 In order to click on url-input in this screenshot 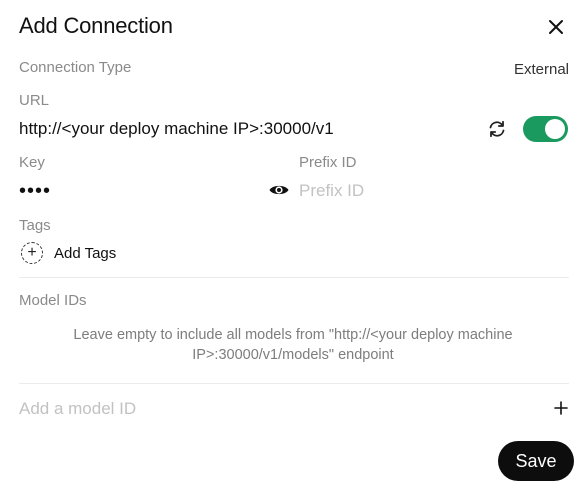, I will do `click(246, 129)`.